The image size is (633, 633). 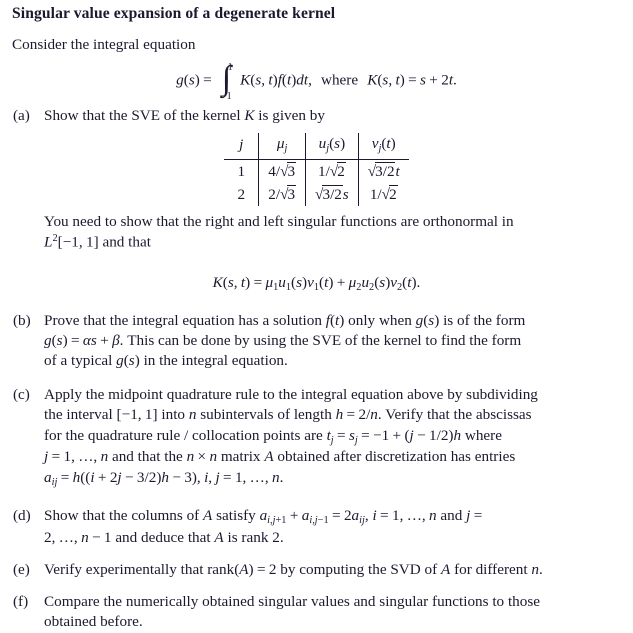 What do you see at coordinates (21, 602) in the screenshot?
I see `item-marker-f: (f)` at bounding box center [21, 602].